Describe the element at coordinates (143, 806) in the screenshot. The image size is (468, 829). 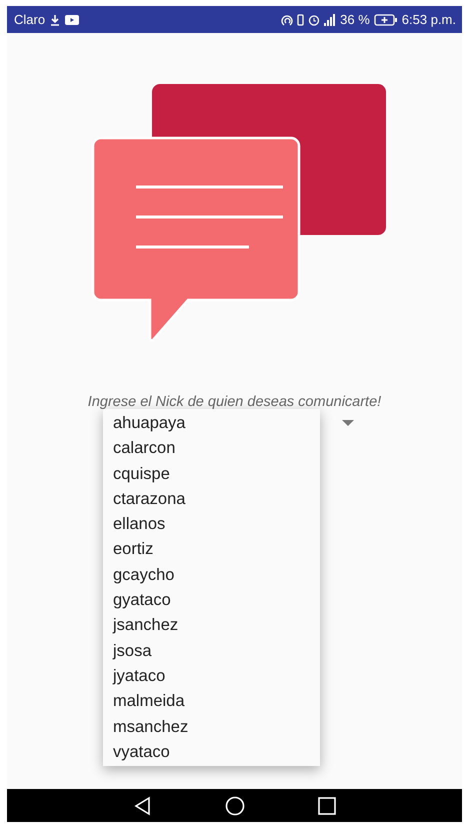
I see `back-icon` at that location.